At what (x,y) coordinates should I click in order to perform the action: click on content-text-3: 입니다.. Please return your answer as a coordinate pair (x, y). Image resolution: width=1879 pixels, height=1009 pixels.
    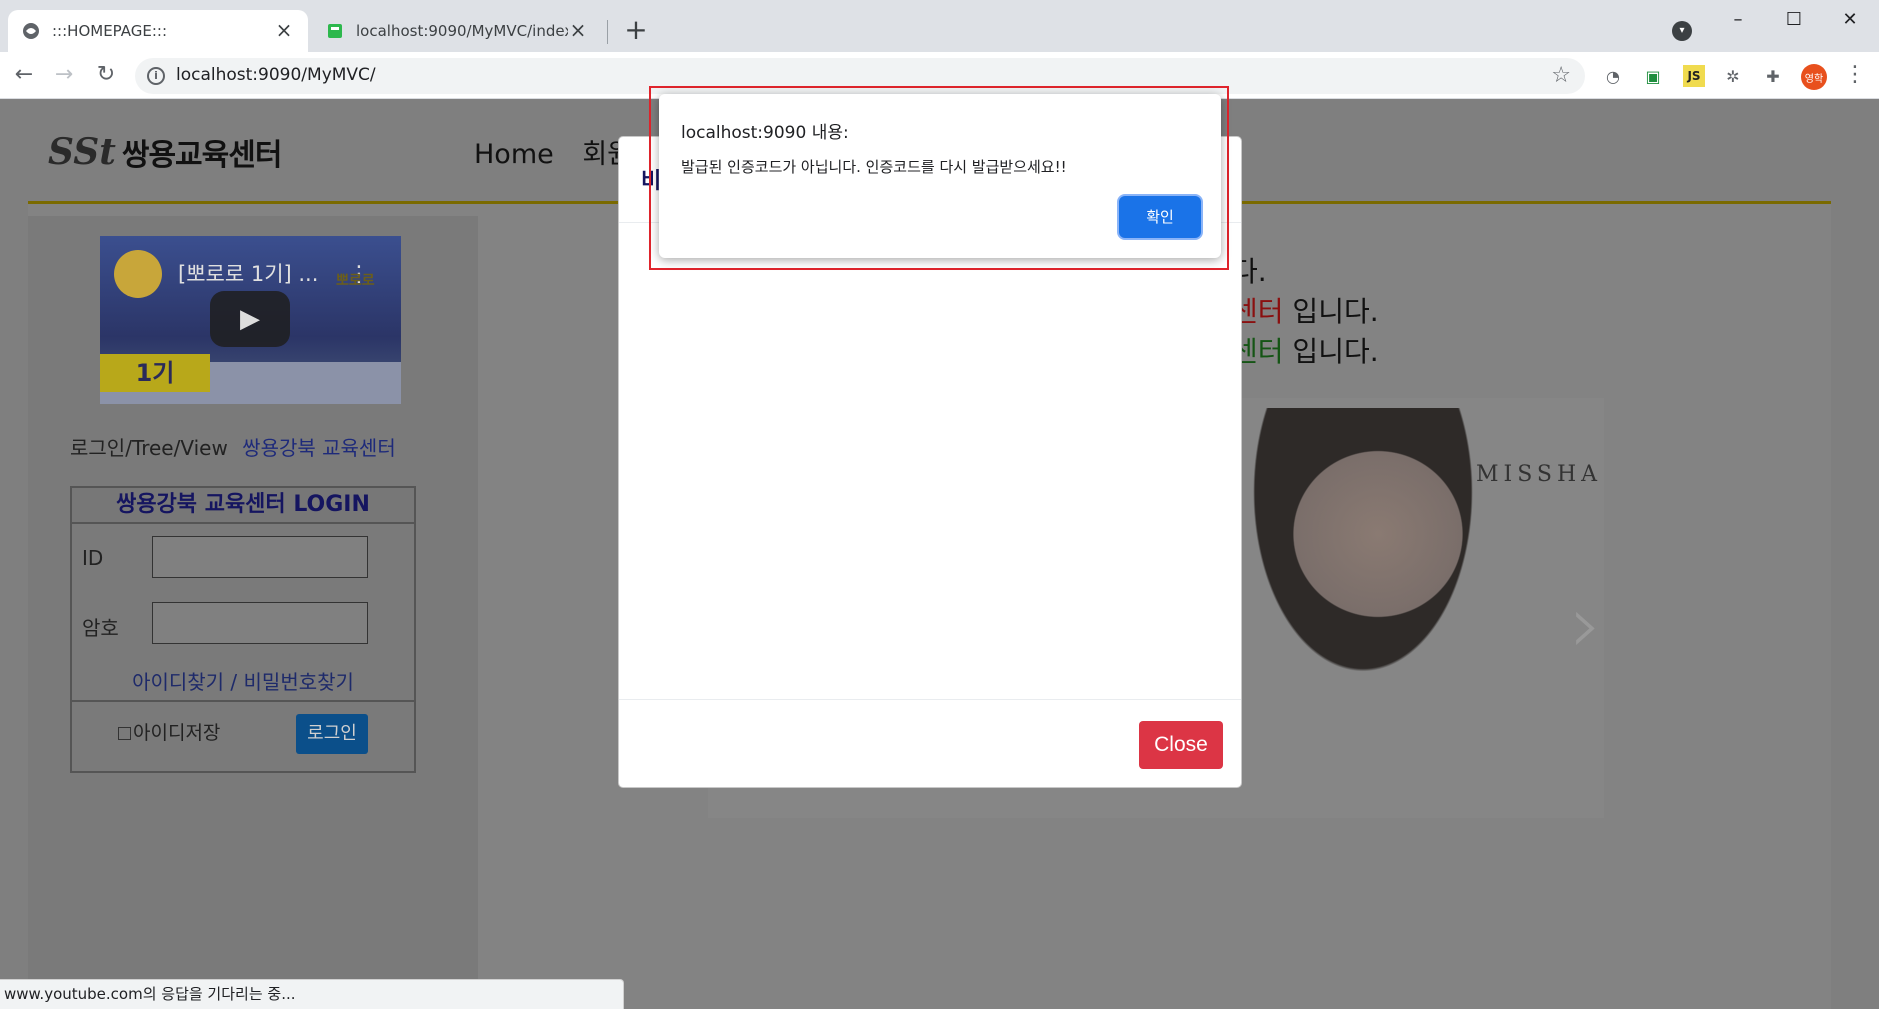
    Looking at the image, I should click on (1331, 351).